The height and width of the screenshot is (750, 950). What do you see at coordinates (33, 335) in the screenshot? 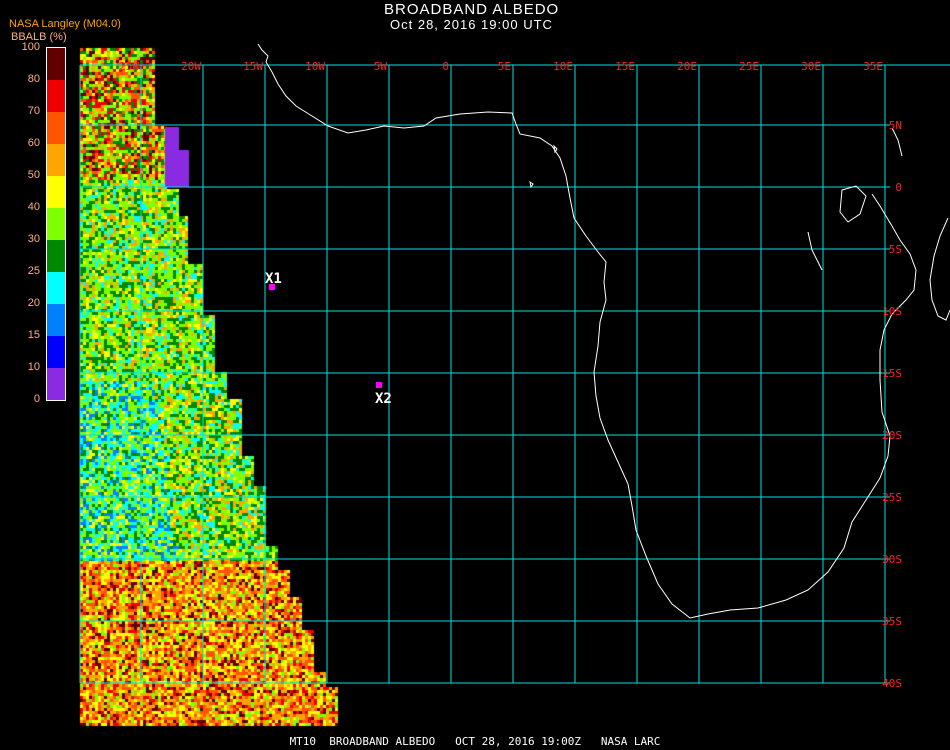
I see `color-bar-tick: 15` at bounding box center [33, 335].